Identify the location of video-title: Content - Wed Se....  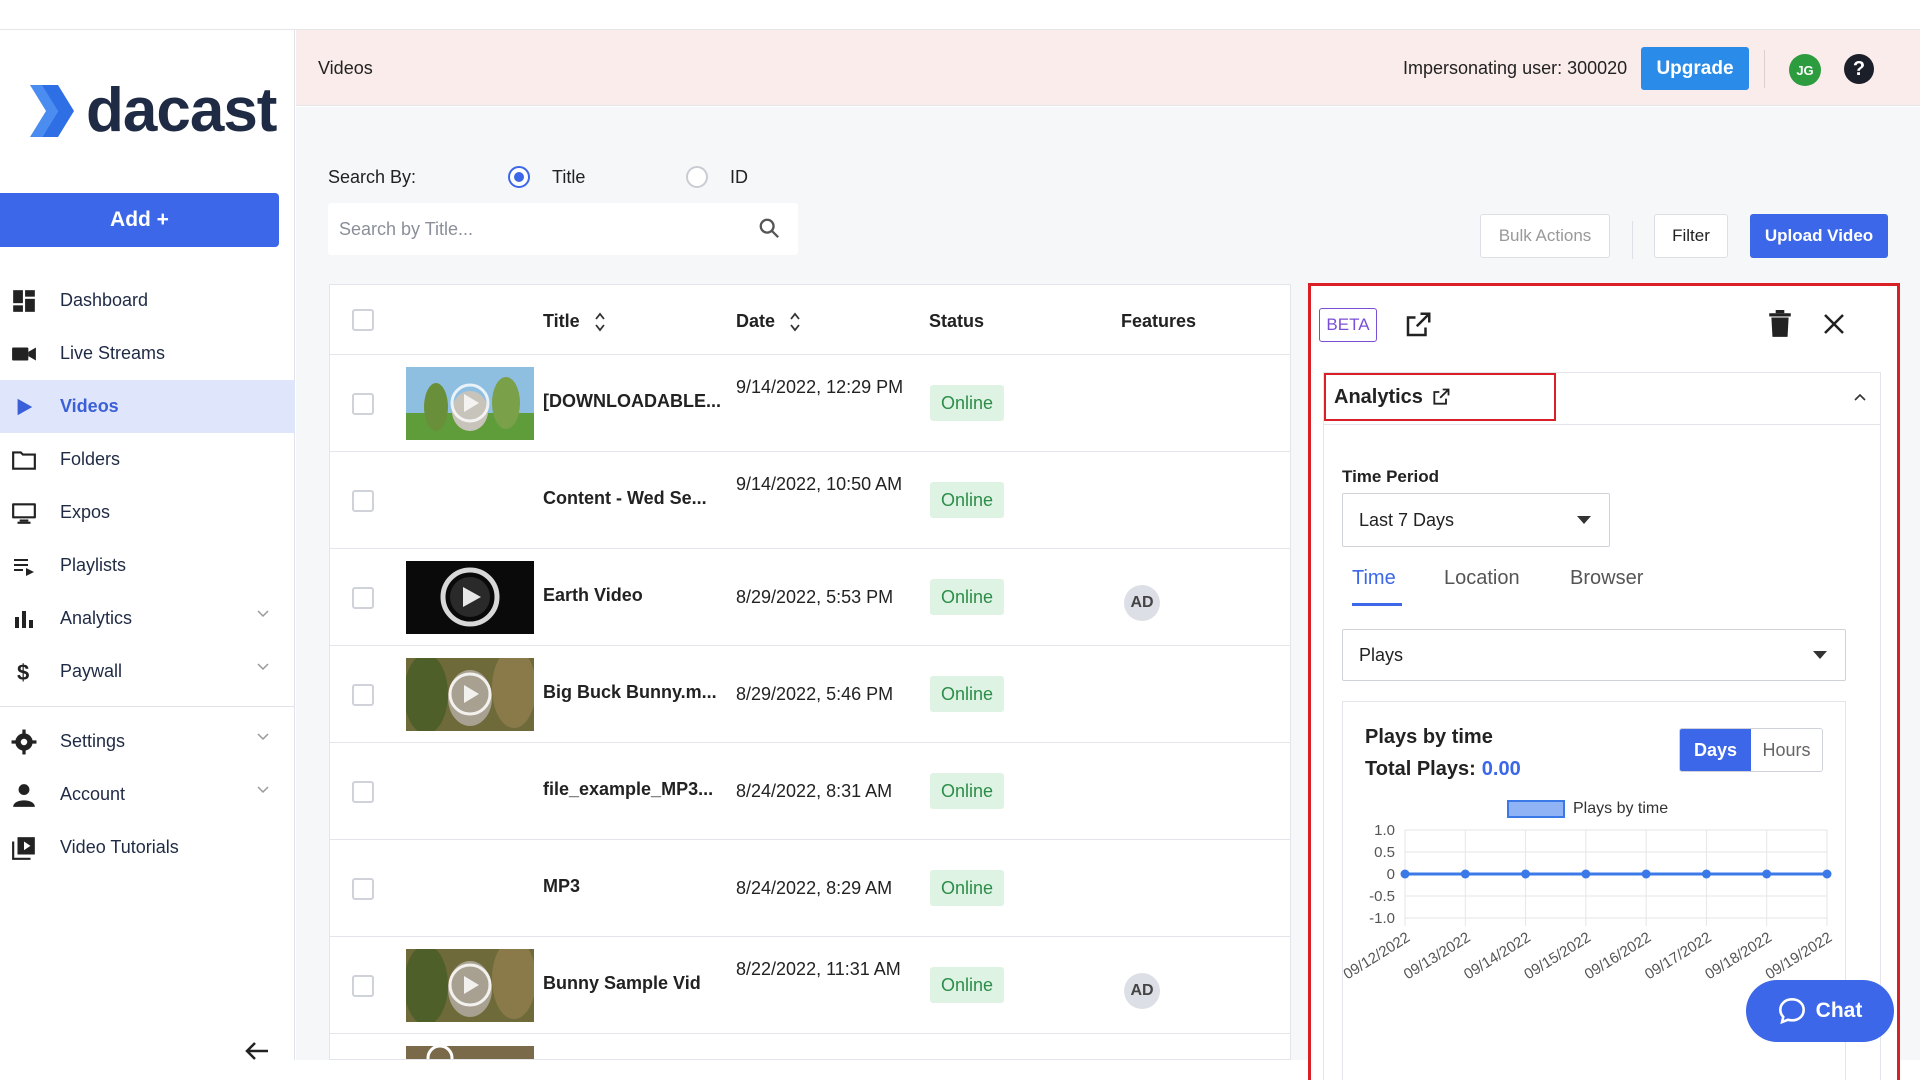
(625, 498).